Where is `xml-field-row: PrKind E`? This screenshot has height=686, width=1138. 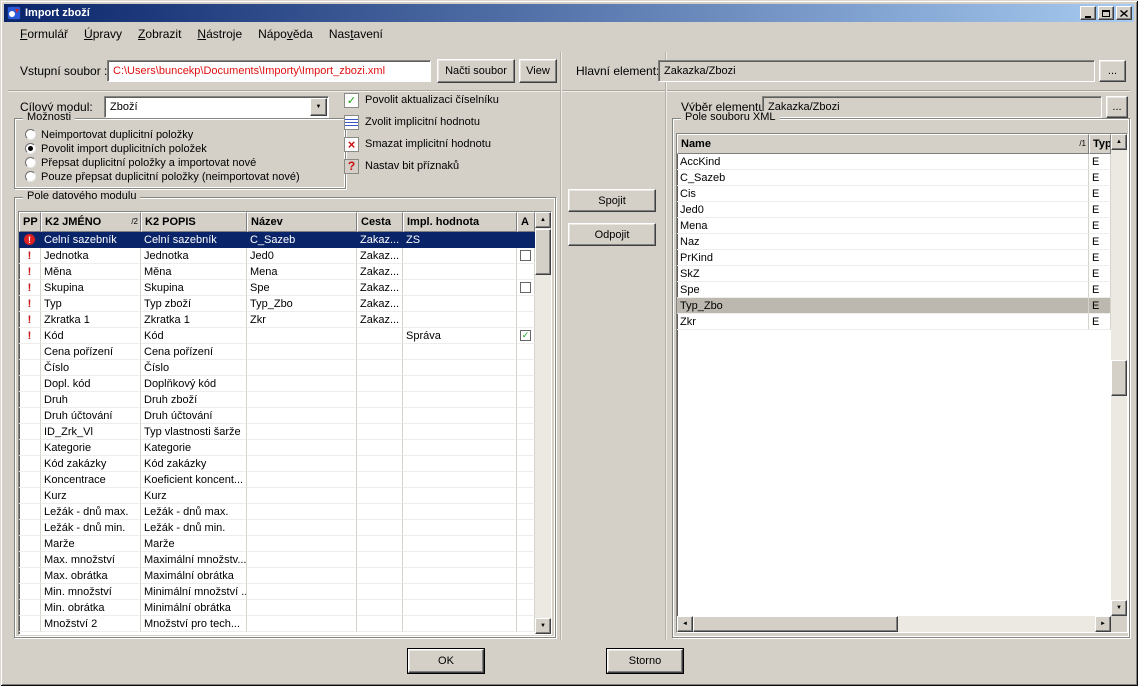
xml-field-row: PrKind E is located at coordinates (894, 258).